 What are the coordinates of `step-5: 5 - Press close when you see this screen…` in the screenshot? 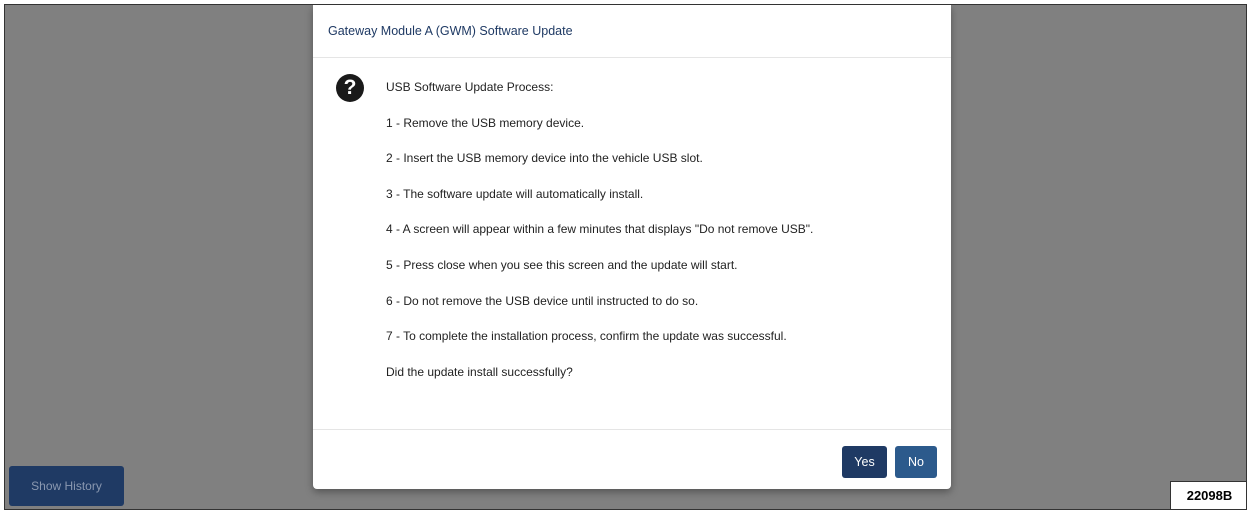 It's located at (562, 264).